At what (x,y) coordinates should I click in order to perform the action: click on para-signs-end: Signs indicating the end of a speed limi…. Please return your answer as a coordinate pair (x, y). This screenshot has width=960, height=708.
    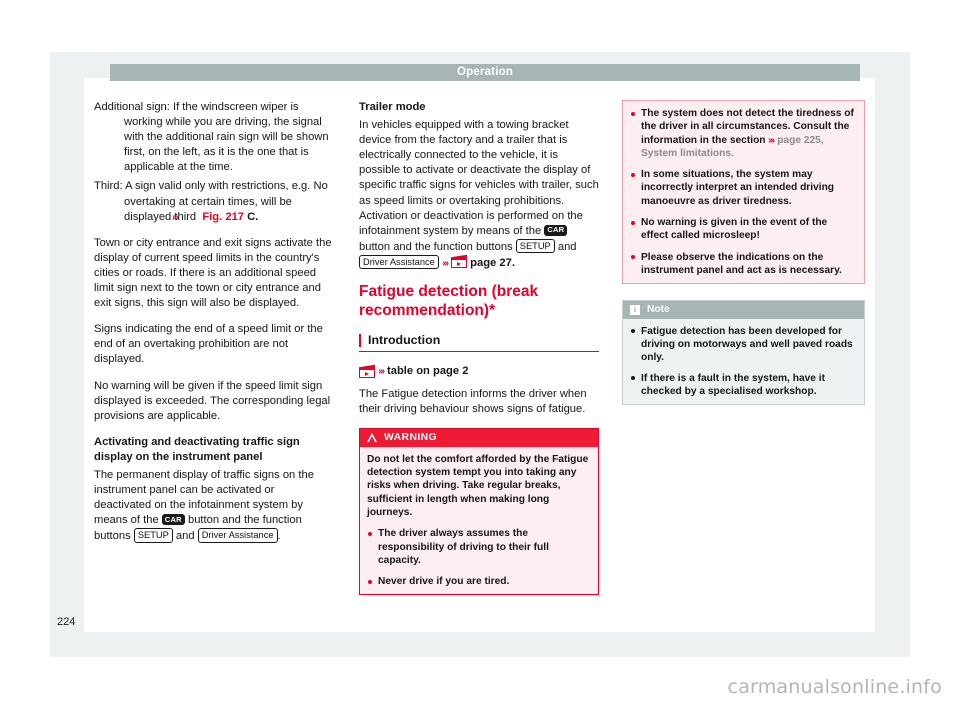
    Looking at the image, I should click on (208, 344).